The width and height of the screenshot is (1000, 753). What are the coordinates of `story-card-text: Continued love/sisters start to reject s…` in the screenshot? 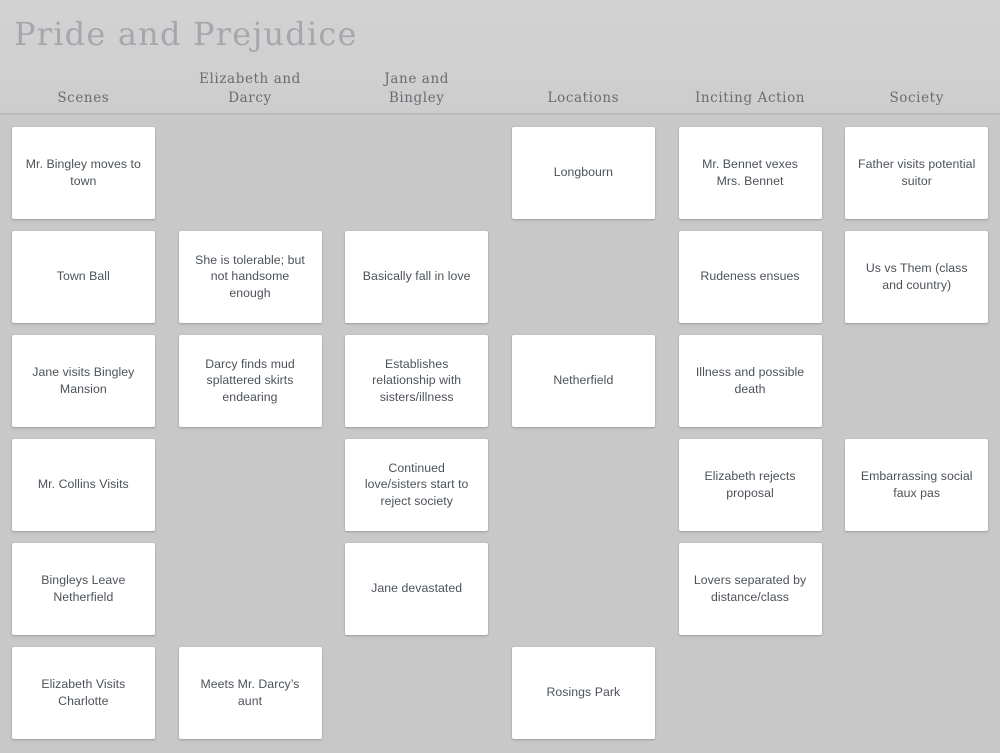 It's located at (416, 484).